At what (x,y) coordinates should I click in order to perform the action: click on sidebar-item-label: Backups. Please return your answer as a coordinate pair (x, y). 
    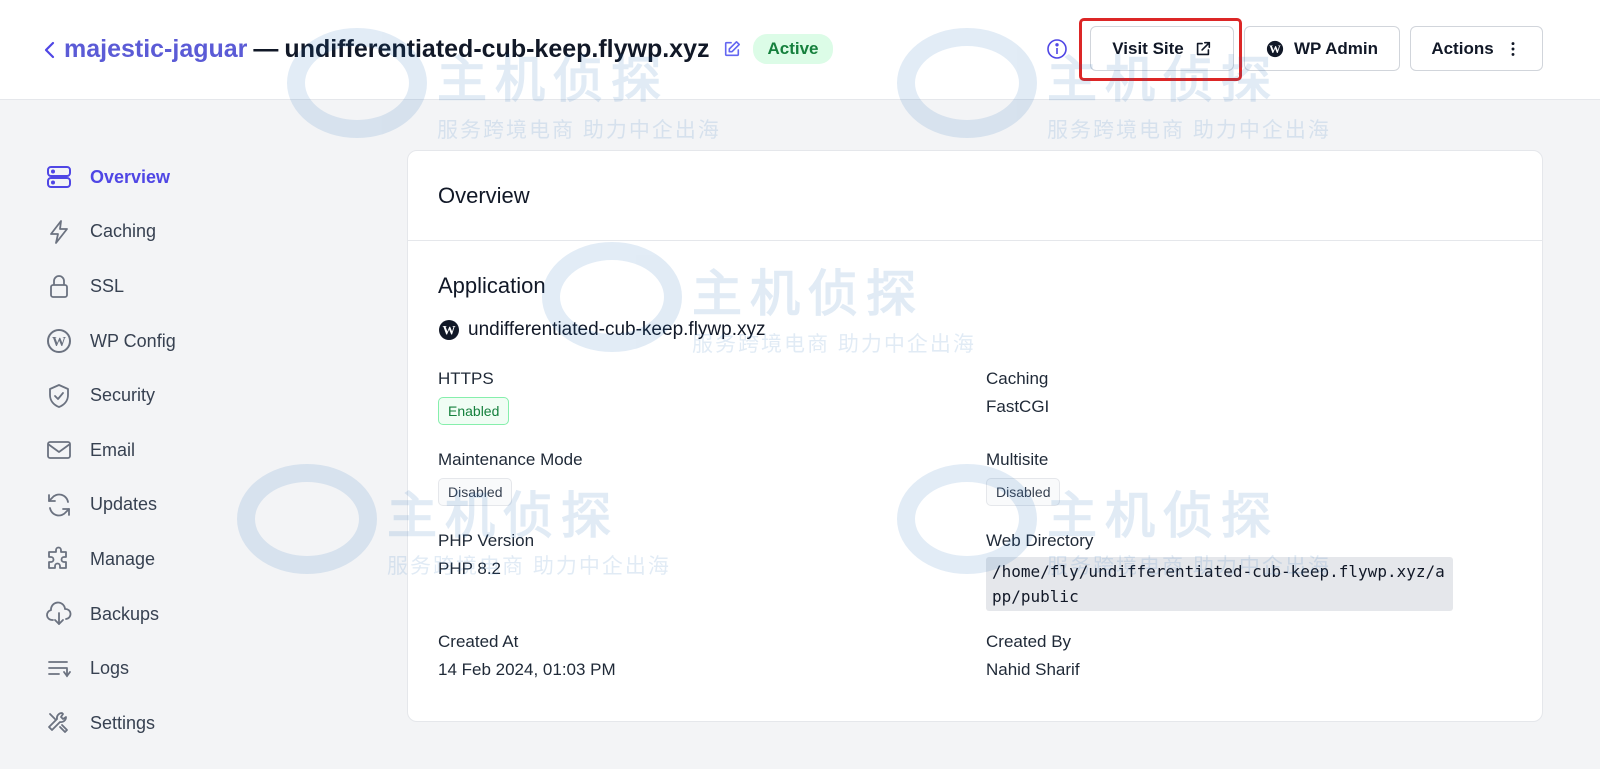
    Looking at the image, I should click on (125, 613).